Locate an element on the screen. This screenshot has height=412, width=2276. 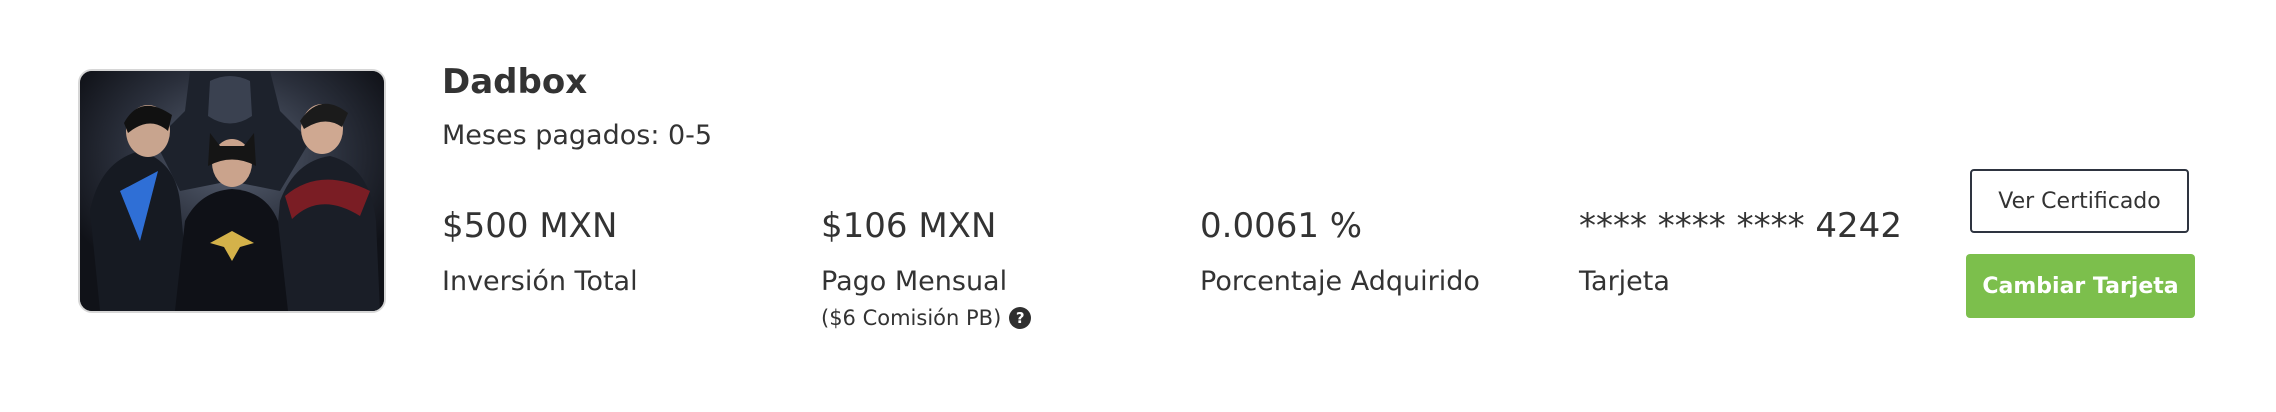
acquired-percentage-value: 0.0061 % is located at coordinates (1281, 226).